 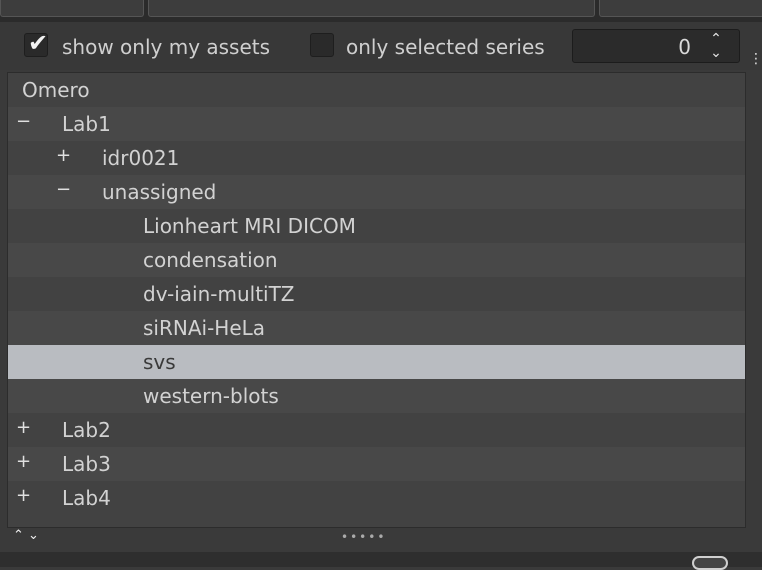 I want to click on tree-row-label: unassigned, so click(x=159, y=192).